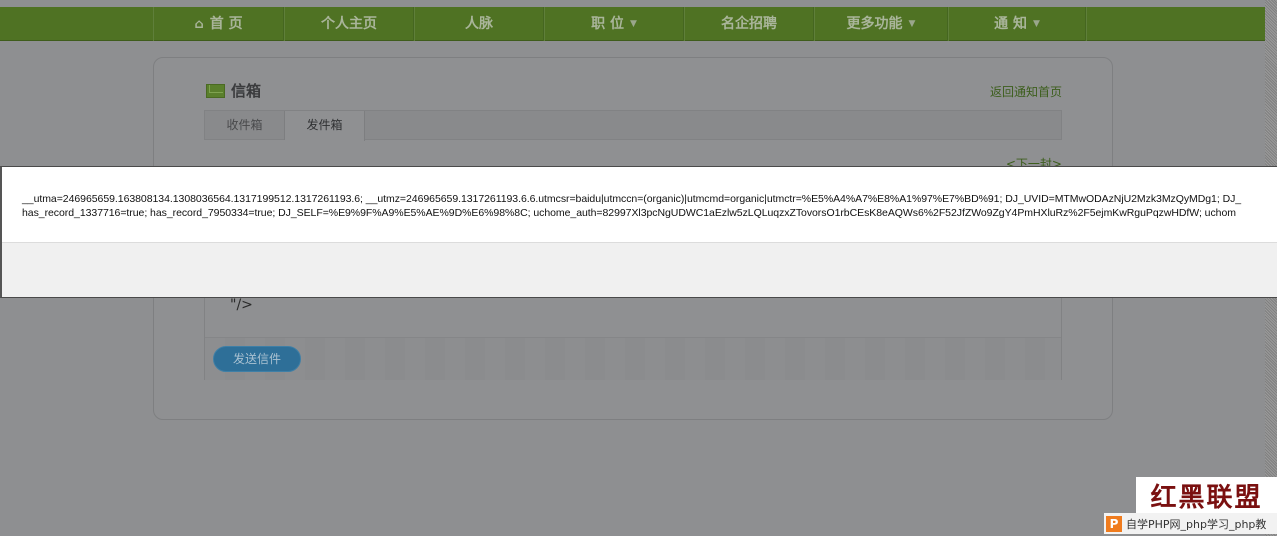  What do you see at coordinates (199, 24) in the screenshot?
I see `home-icon: ⌂` at bounding box center [199, 24].